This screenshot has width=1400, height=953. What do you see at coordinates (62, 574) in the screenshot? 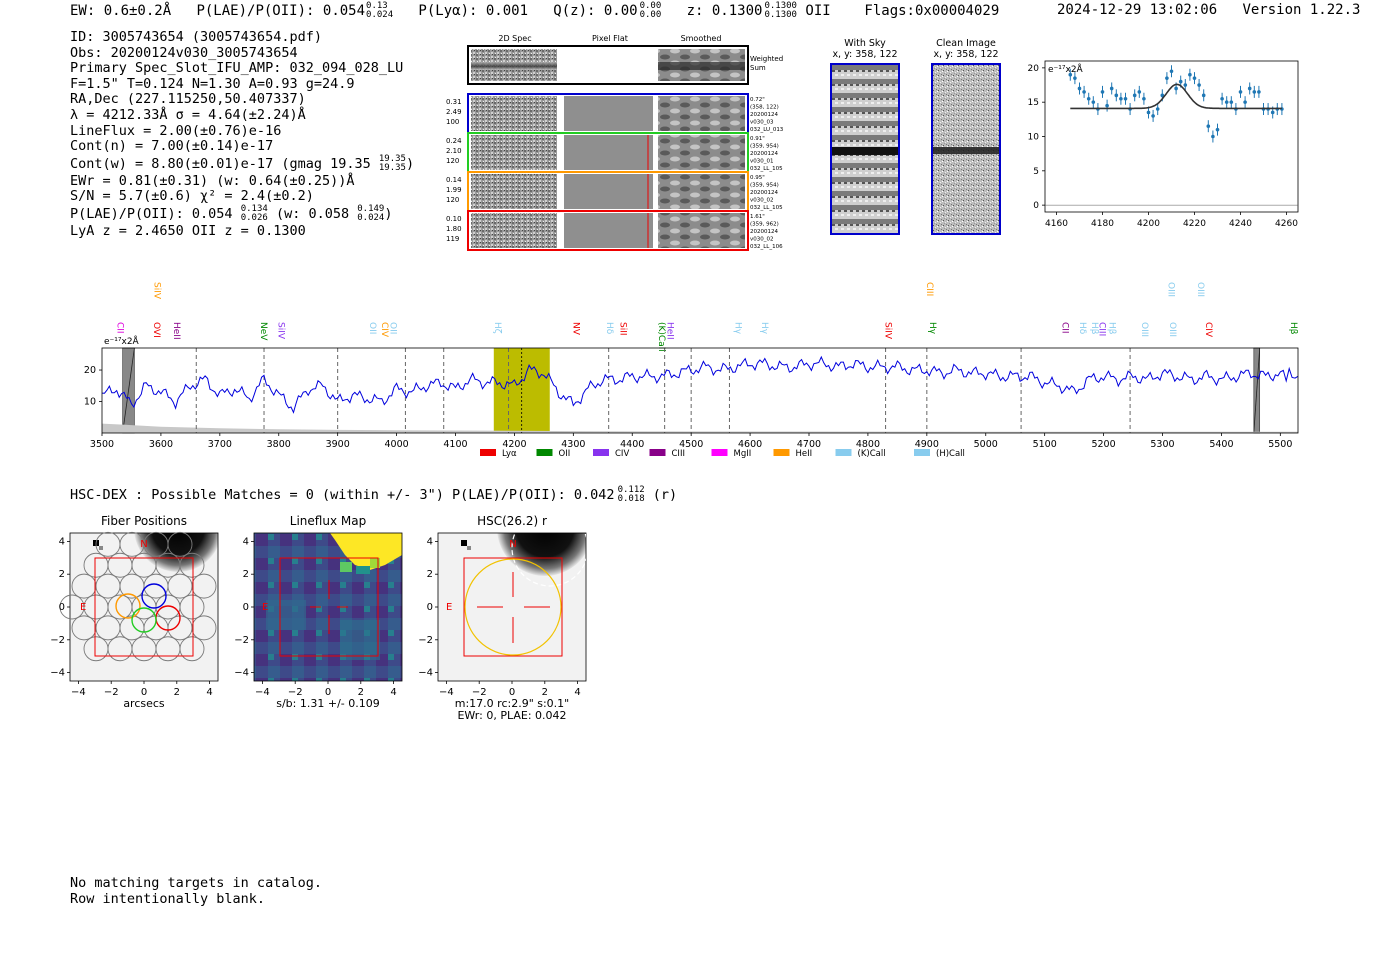
I see `hsc-p0-ytick-label-3: 2` at bounding box center [62, 574].